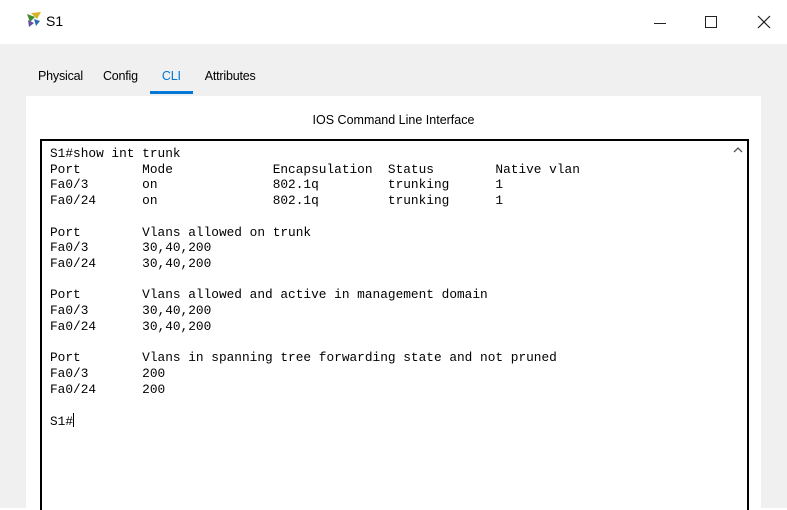 The image size is (787, 510). Describe the element at coordinates (74, 419) in the screenshot. I see `text-cursor` at that location.